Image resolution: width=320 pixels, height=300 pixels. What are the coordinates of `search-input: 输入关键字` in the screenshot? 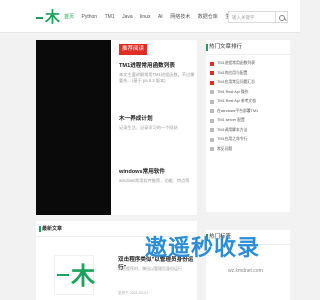 It's located at (252, 17).